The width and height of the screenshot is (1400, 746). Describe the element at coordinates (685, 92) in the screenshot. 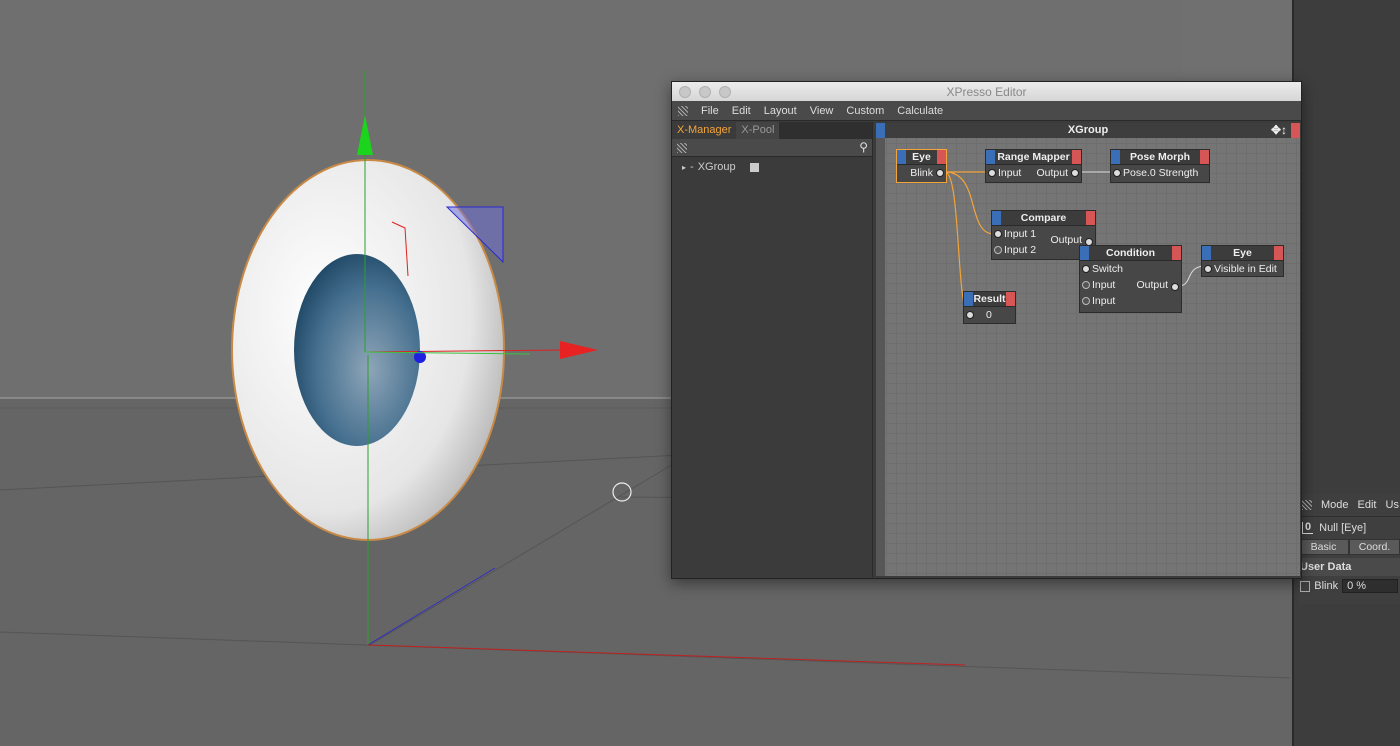

I see `close-window-icon` at that location.